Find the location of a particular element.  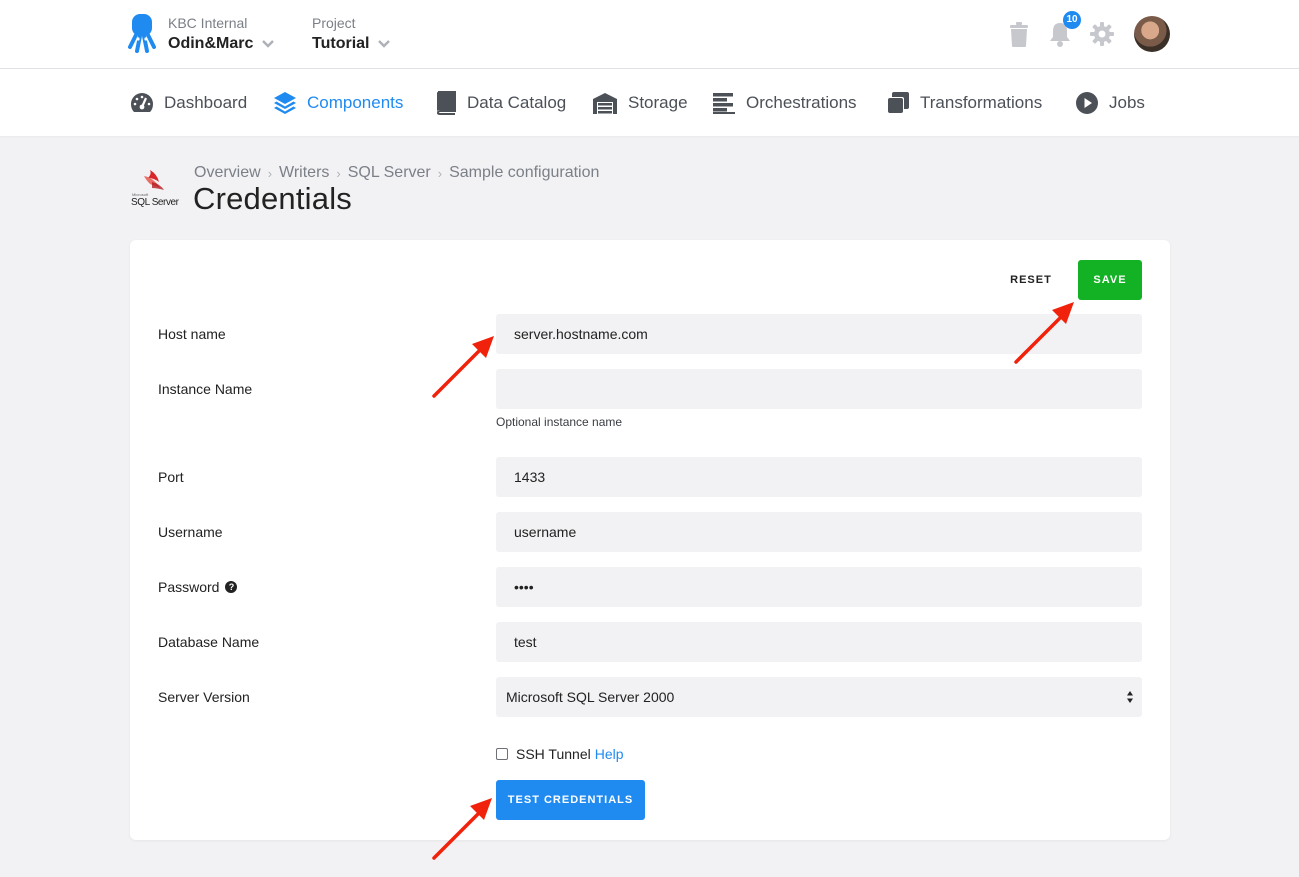

breadcrumb-configuration: Sample configuration is located at coordinates (524, 173).